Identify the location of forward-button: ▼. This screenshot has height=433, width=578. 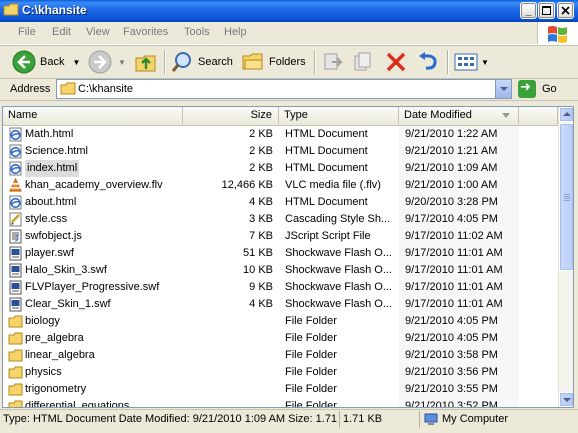
(107, 62).